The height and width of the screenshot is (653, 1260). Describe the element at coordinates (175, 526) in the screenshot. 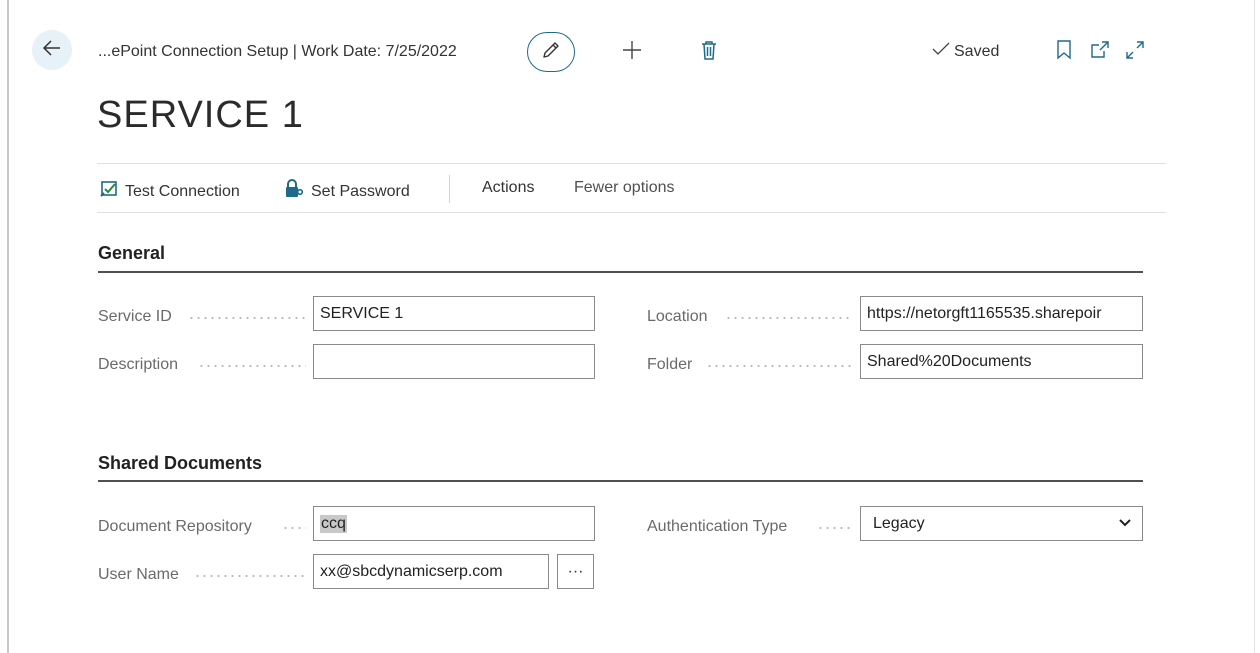

I see `document-repository-label: Document Repository` at that location.